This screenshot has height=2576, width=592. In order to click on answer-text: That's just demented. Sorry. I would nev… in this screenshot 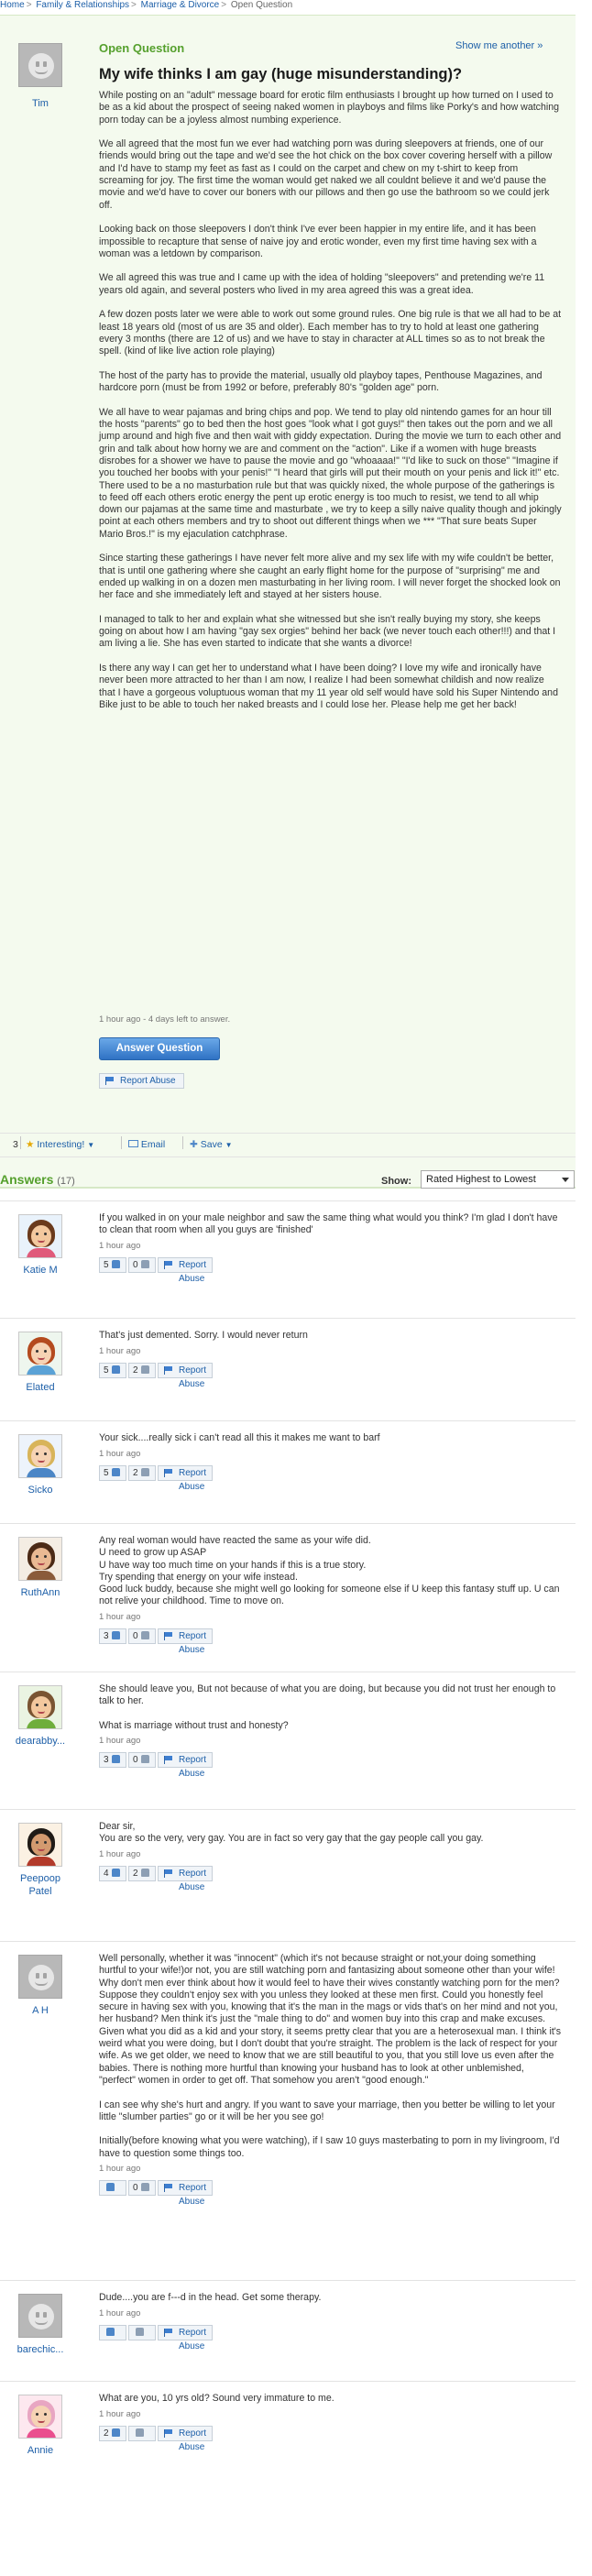, I will do `click(331, 1342)`.